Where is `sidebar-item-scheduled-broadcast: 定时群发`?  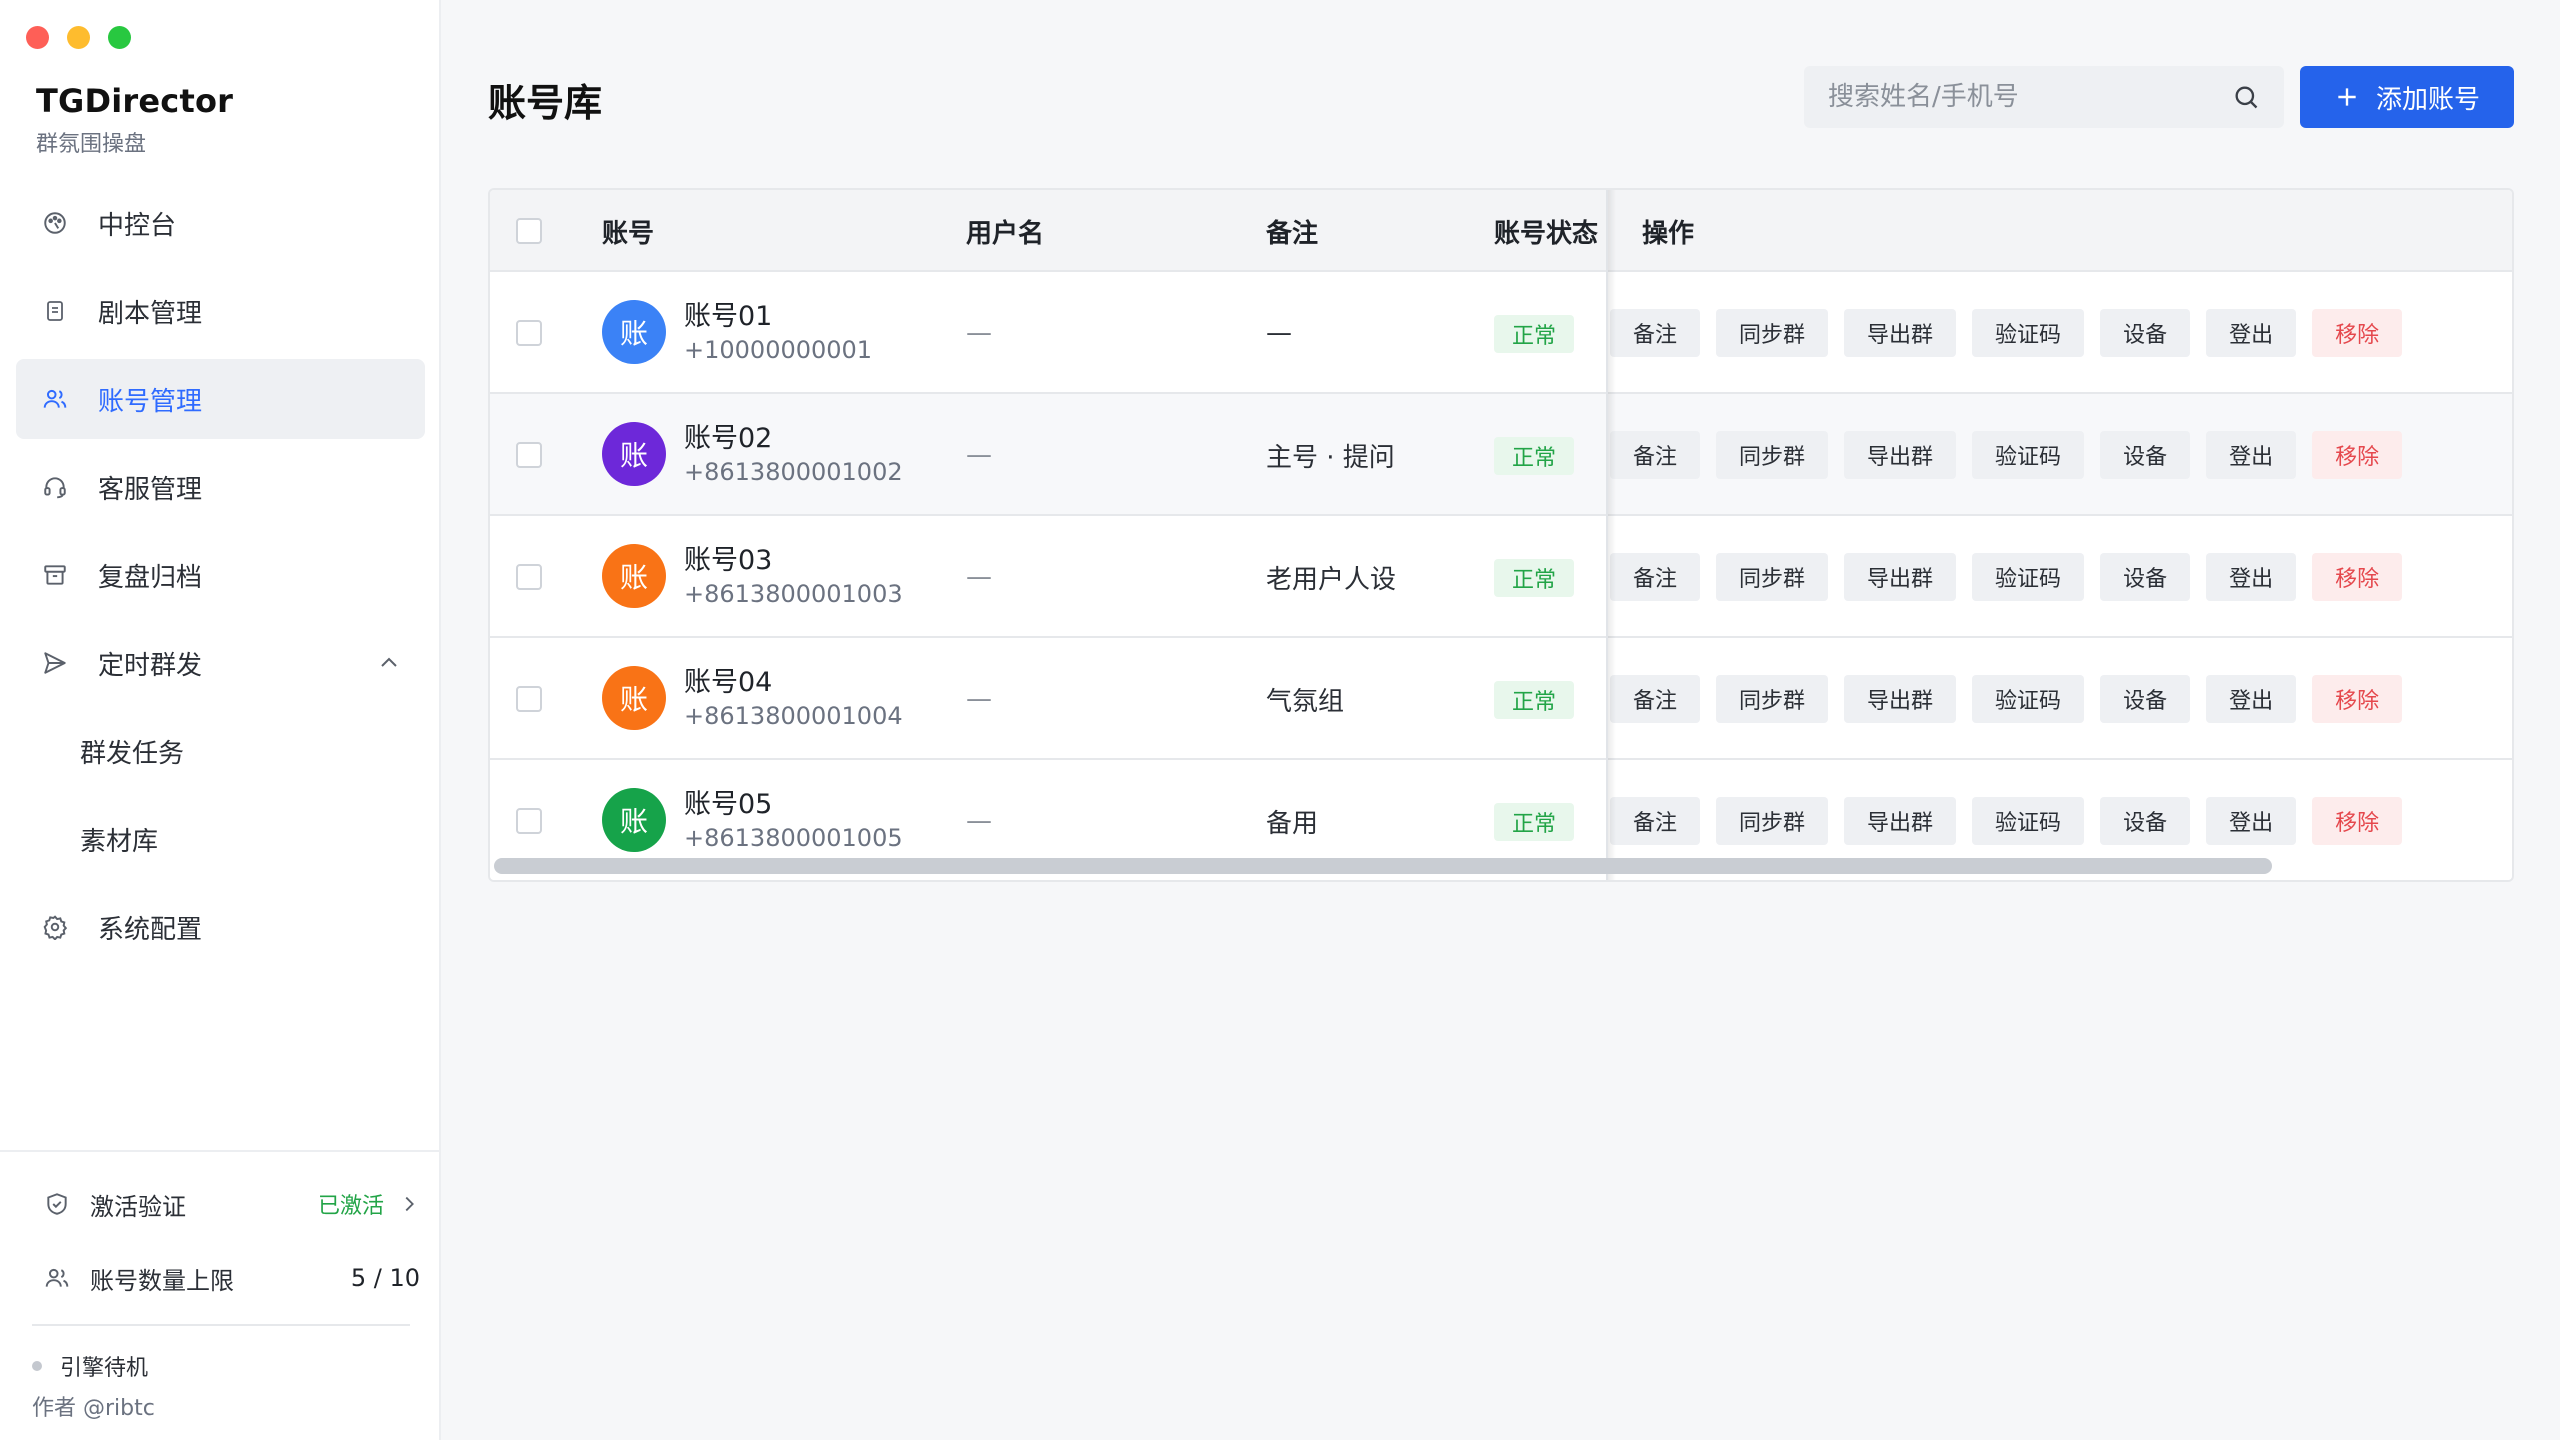 sidebar-item-scheduled-broadcast: 定时群发 is located at coordinates (220, 663).